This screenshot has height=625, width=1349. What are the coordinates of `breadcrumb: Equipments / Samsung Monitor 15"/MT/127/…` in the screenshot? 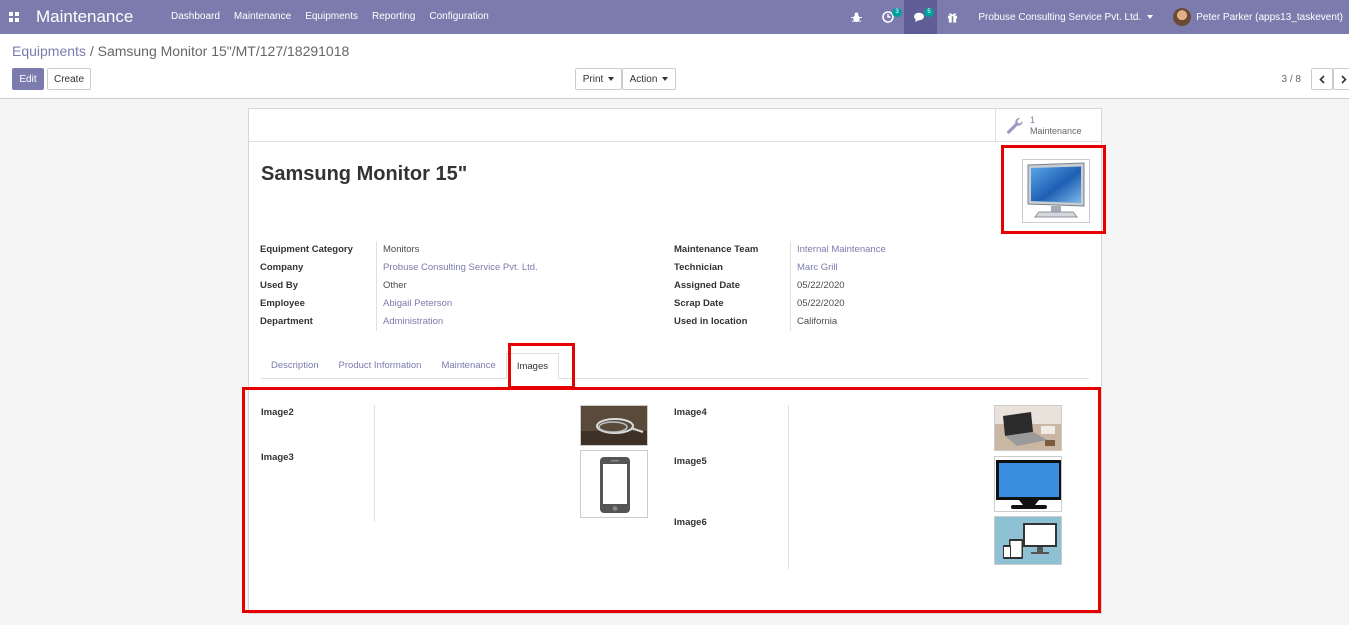 It's located at (180, 51).